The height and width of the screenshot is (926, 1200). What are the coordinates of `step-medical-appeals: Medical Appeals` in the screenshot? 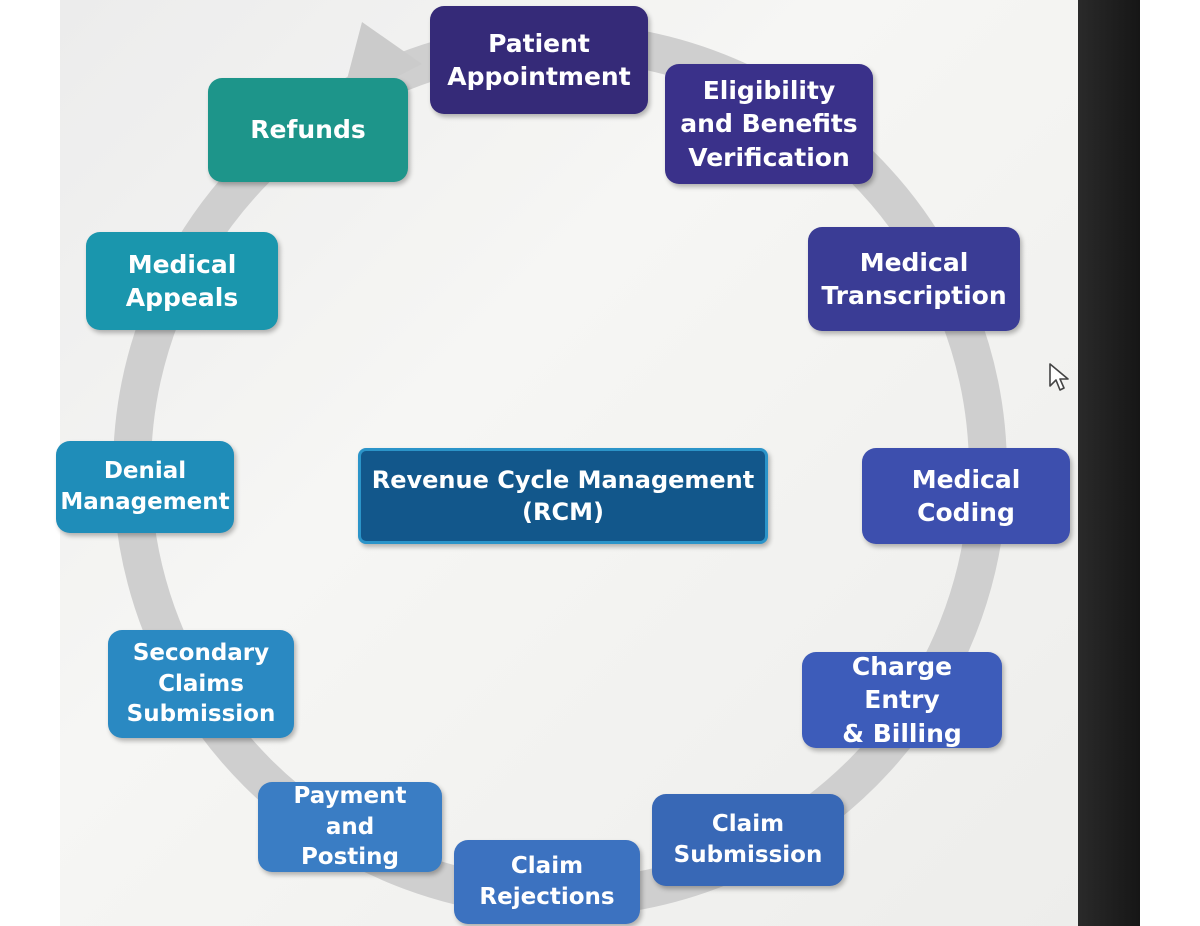 It's located at (182, 281).